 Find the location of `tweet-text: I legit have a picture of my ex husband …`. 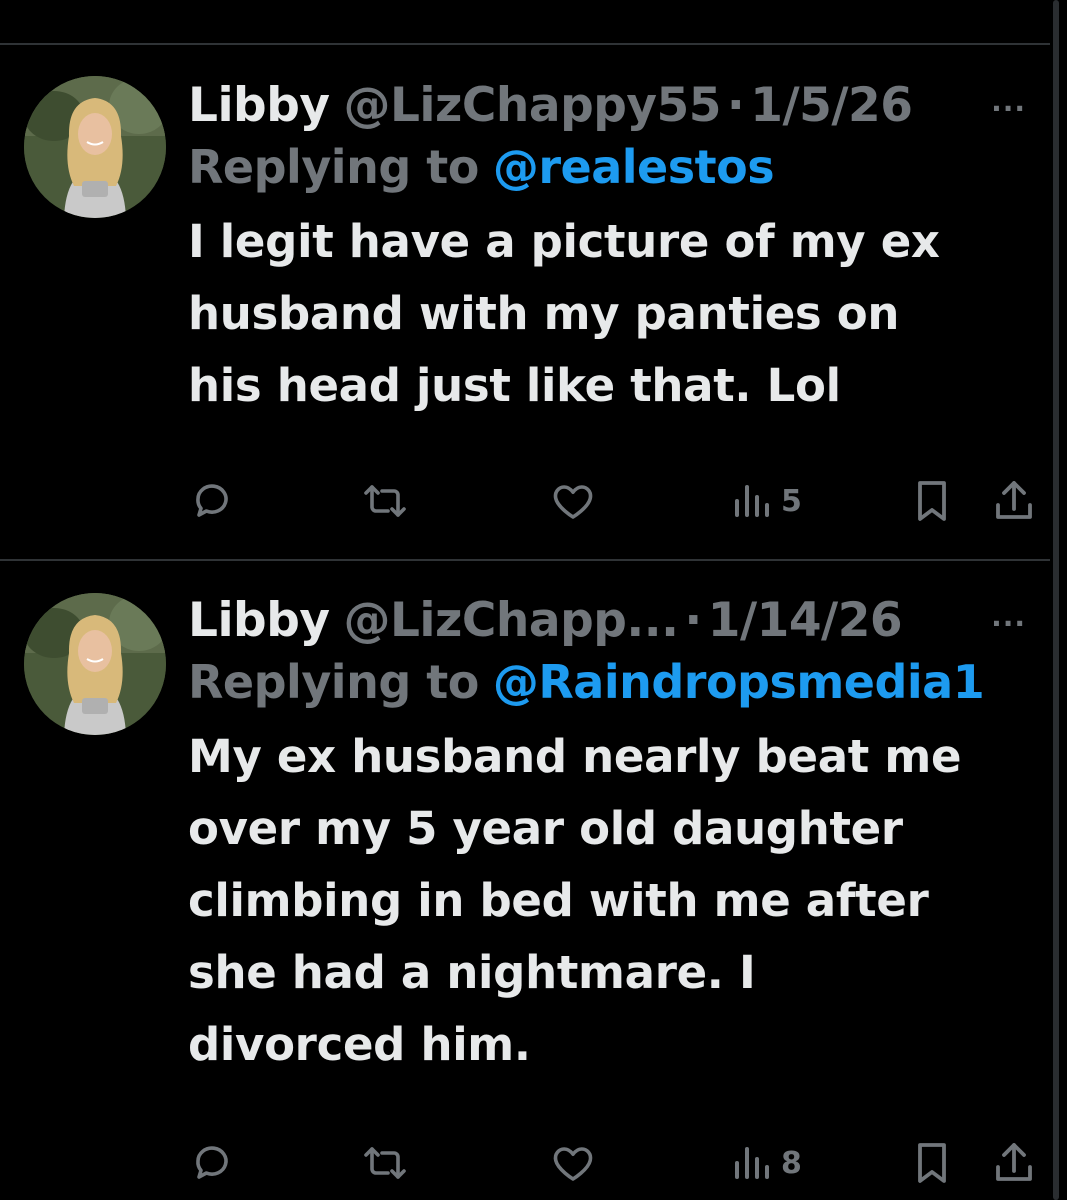

tweet-text: I legit have a picture of my ex husband … is located at coordinates (613, 314).